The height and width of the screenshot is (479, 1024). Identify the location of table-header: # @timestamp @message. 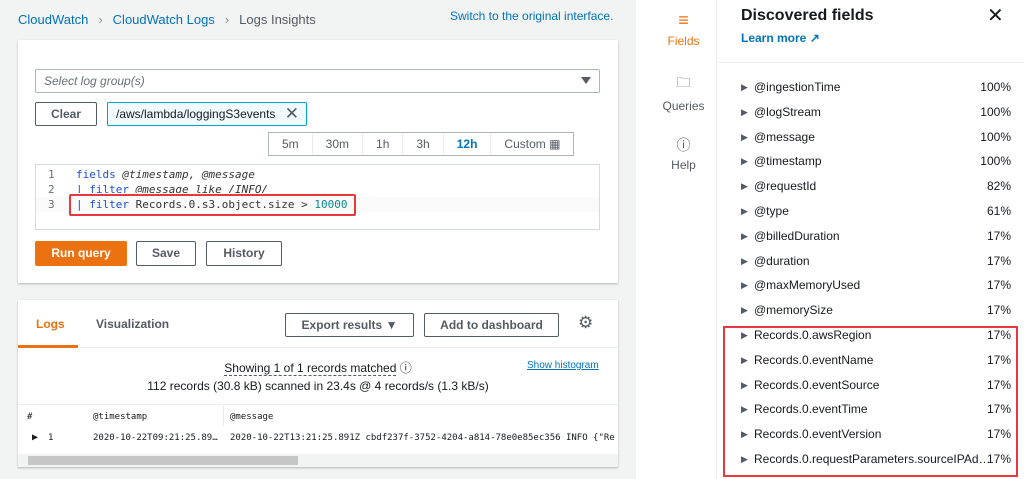
(318, 415).